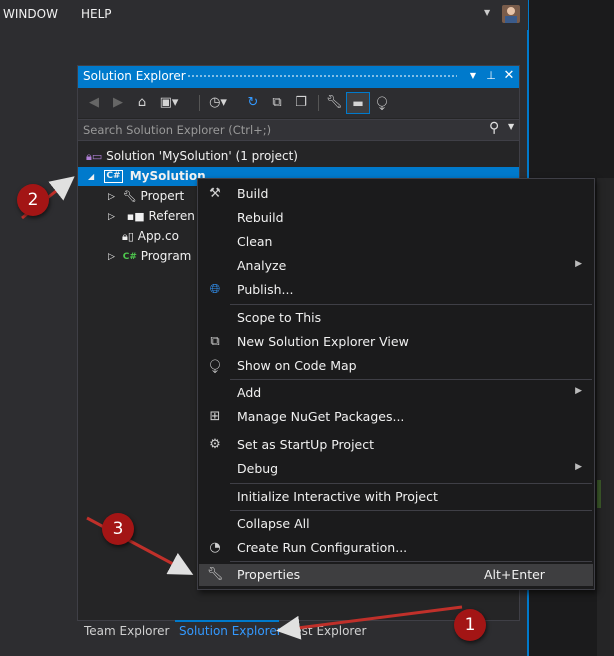  What do you see at coordinates (33, 200) in the screenshot?
I see `annotation-badge-2: 2` at bounding box center [33, 200].